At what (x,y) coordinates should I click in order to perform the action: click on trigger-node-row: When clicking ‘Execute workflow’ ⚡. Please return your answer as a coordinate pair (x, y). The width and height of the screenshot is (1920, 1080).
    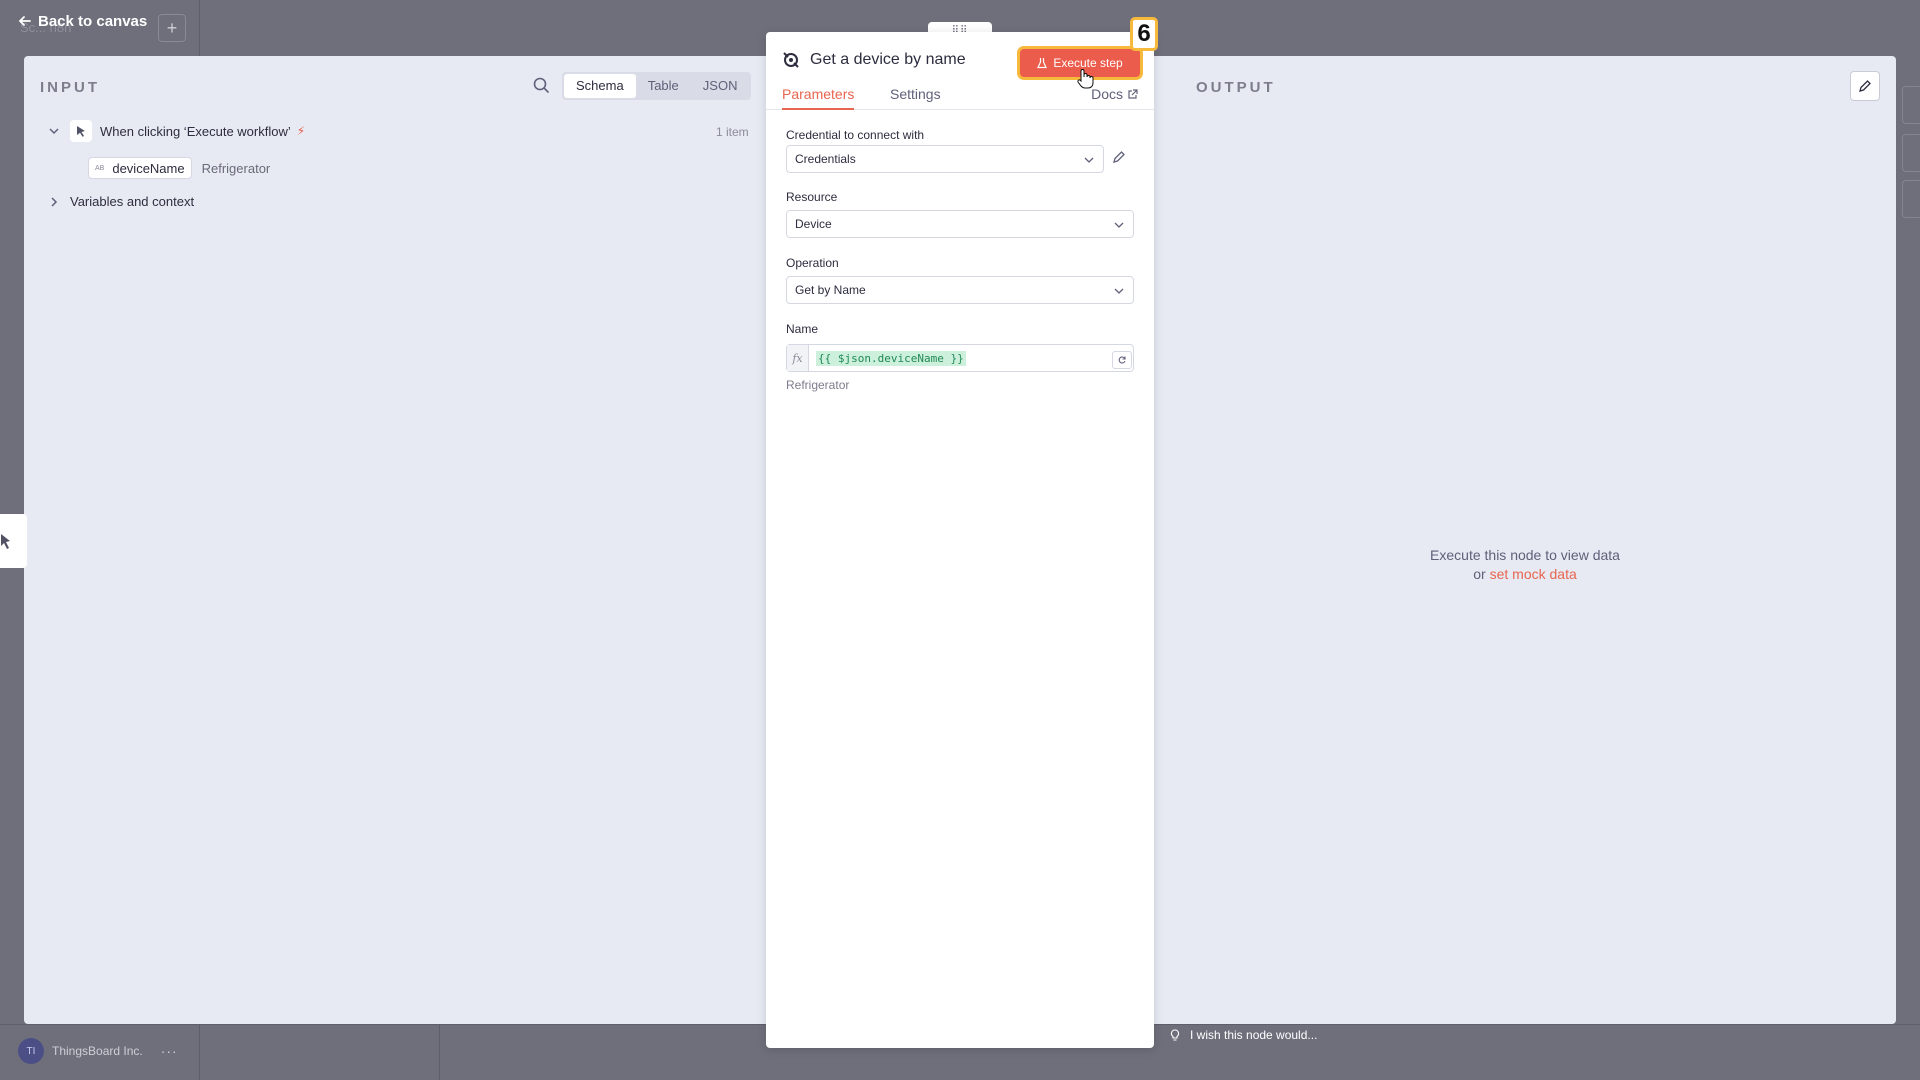
    Looking at the image, I should click on (176, 131).